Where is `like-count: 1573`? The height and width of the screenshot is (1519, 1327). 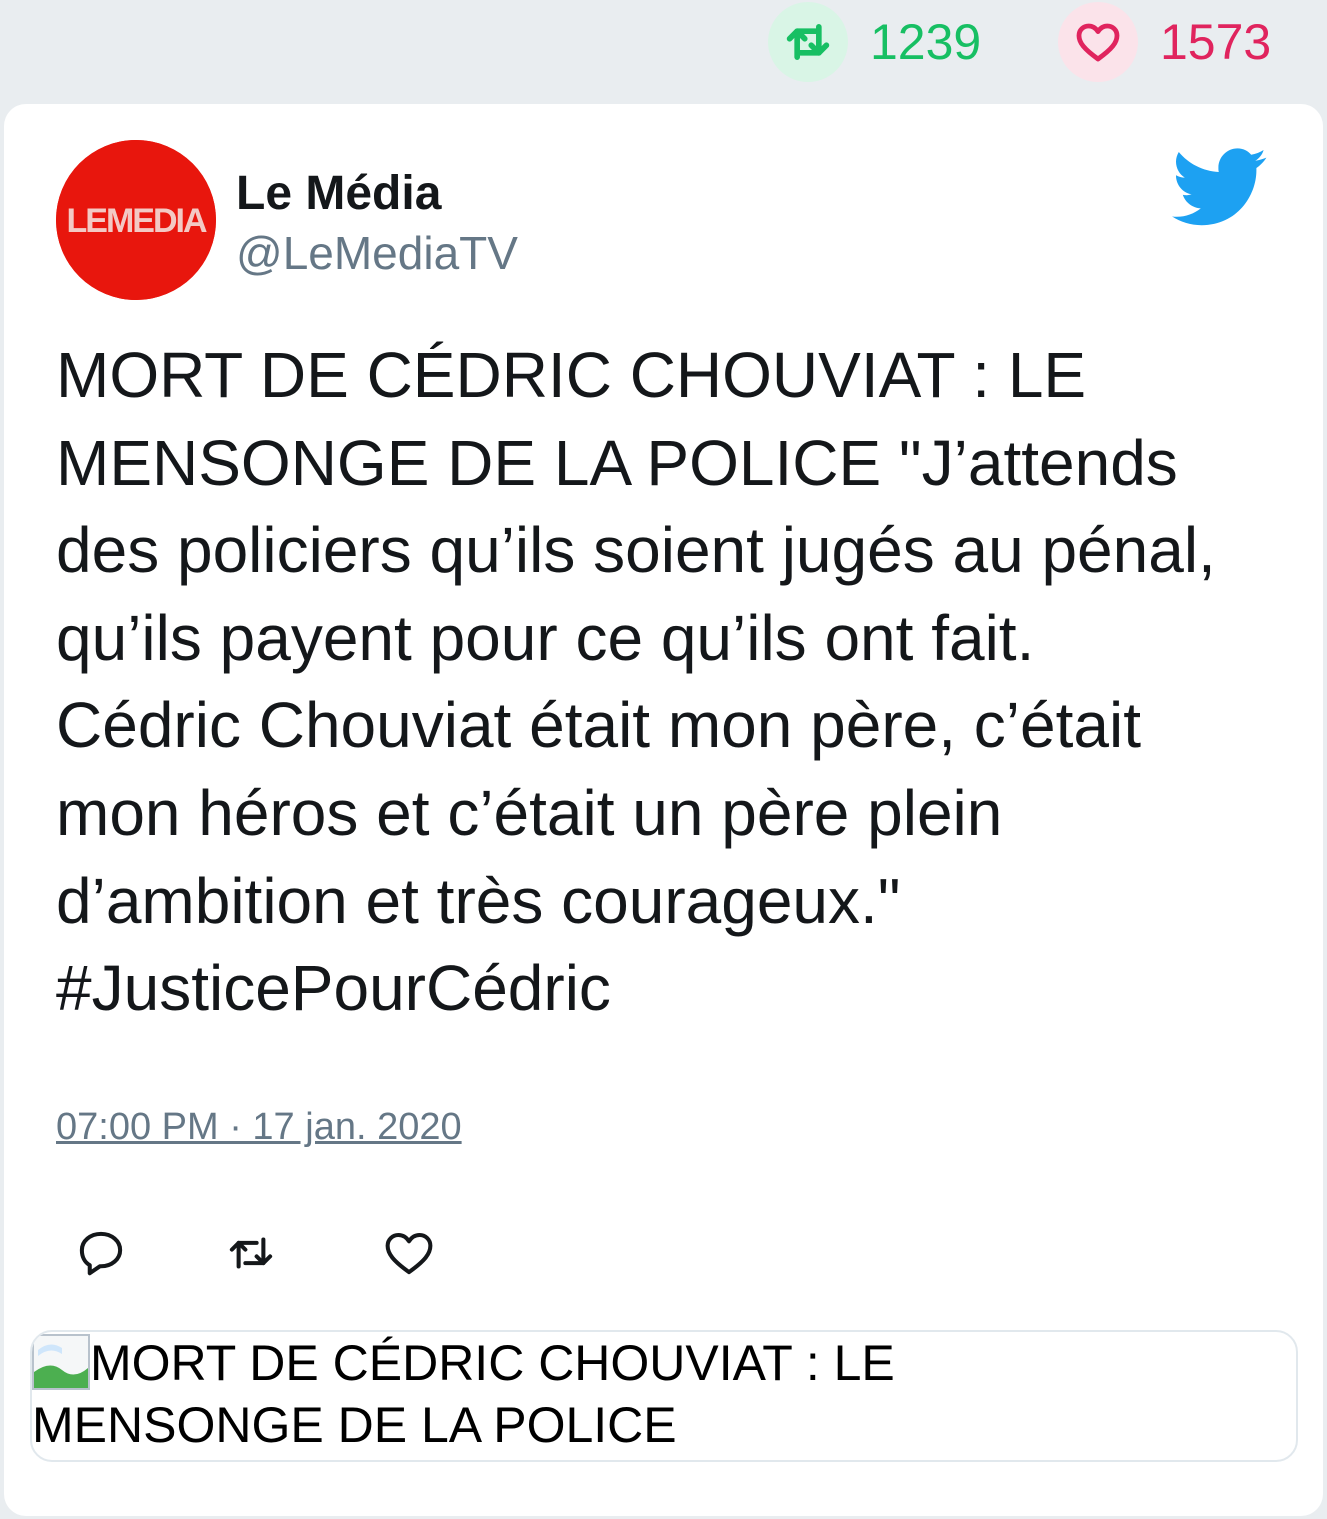 like-count: 1573 is located at coordinates (1216, 42).